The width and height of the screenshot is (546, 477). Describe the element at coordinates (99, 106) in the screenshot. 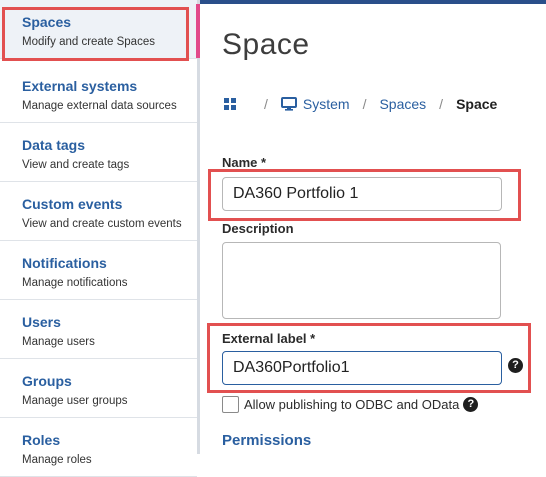

I see `sidebar-item-subtitle: Manage external data sources` at that location.